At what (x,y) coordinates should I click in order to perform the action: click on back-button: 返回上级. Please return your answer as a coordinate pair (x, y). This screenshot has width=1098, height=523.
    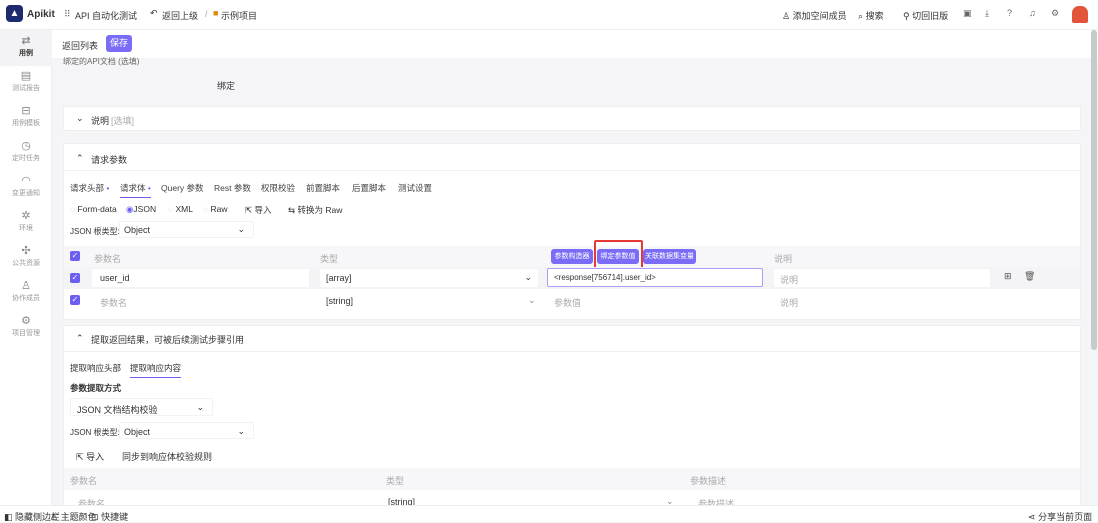
    Looking at the image, I should click on (180, 15).